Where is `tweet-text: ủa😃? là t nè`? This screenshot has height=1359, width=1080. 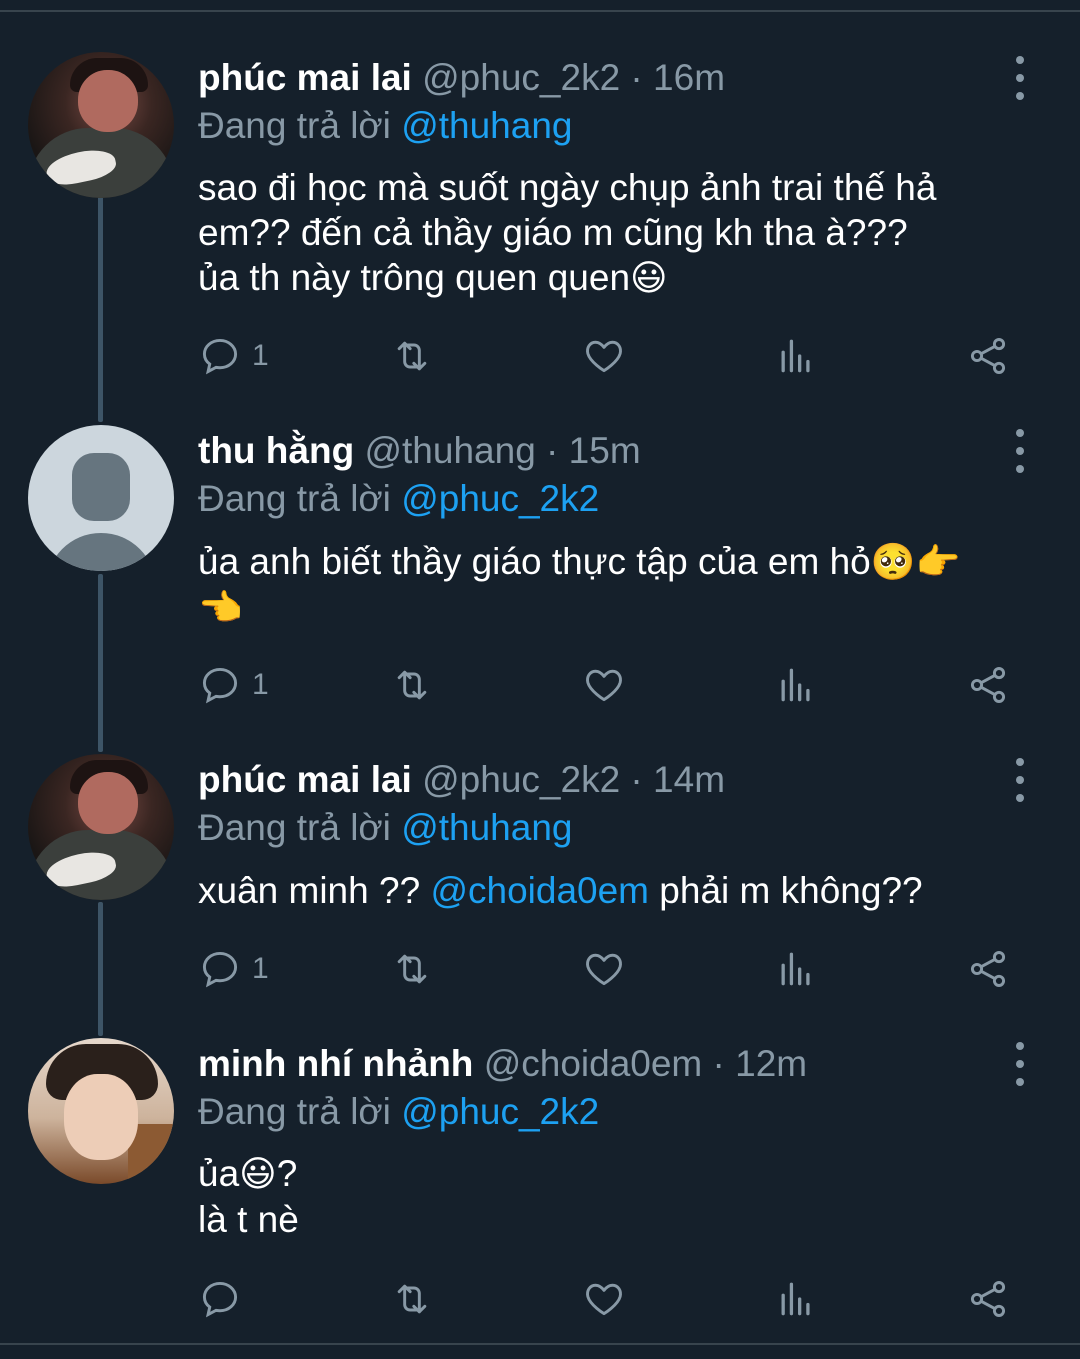 tweet-text: ủa😃? là t nè is located at coordinates (608, 1196).